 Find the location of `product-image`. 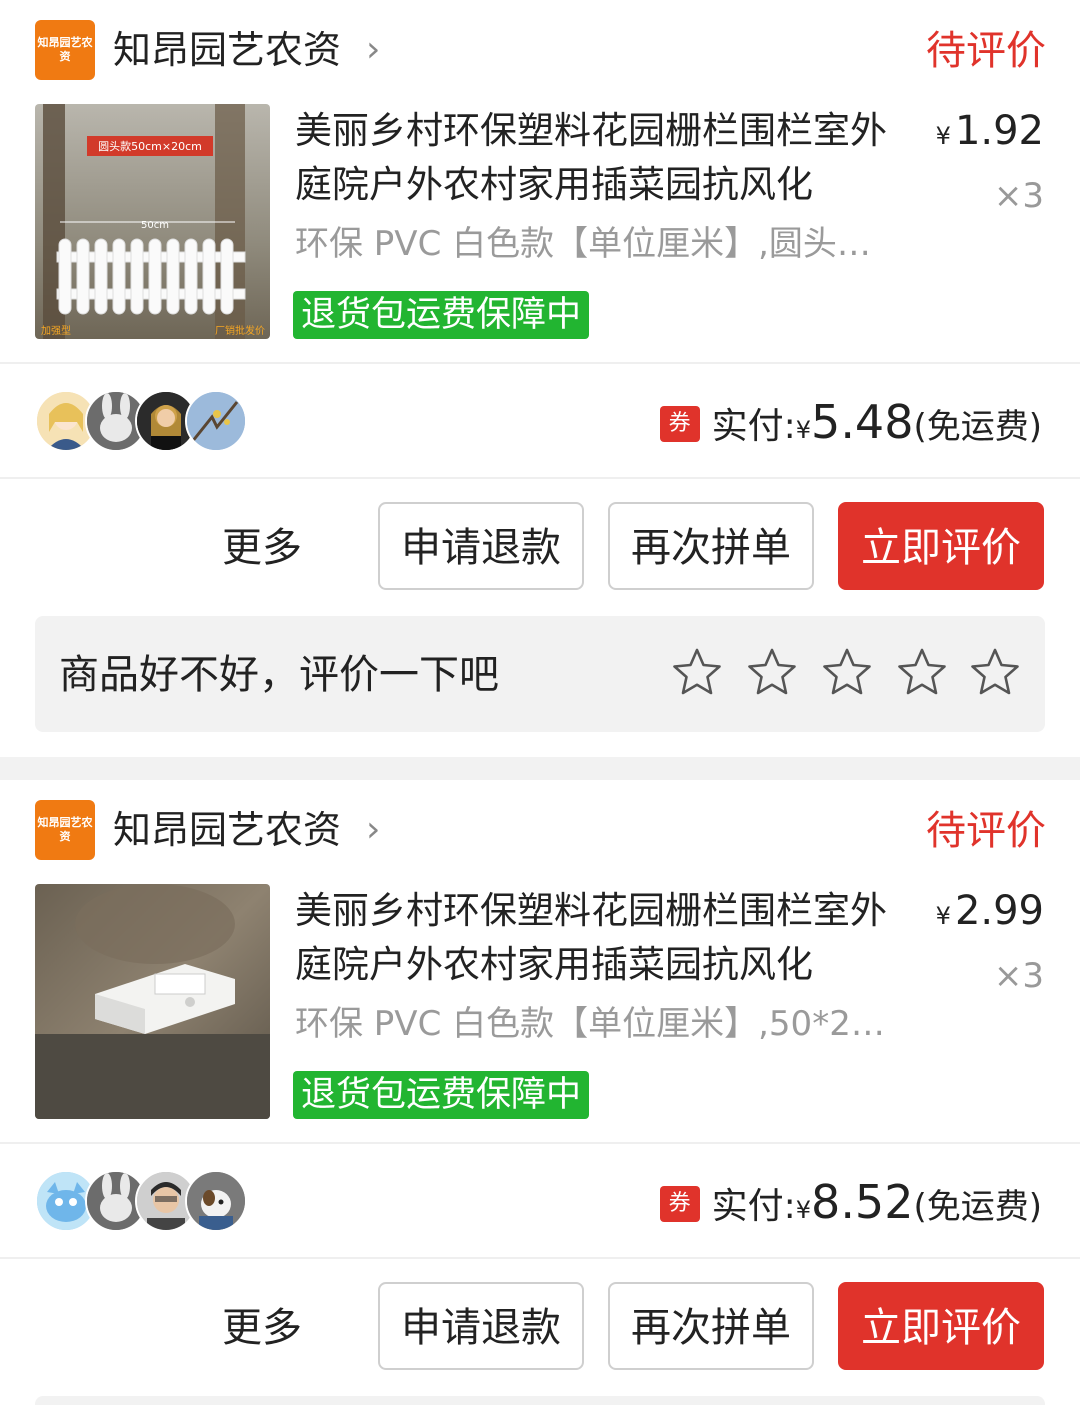

product-image is located at coordinates (152, 1001).